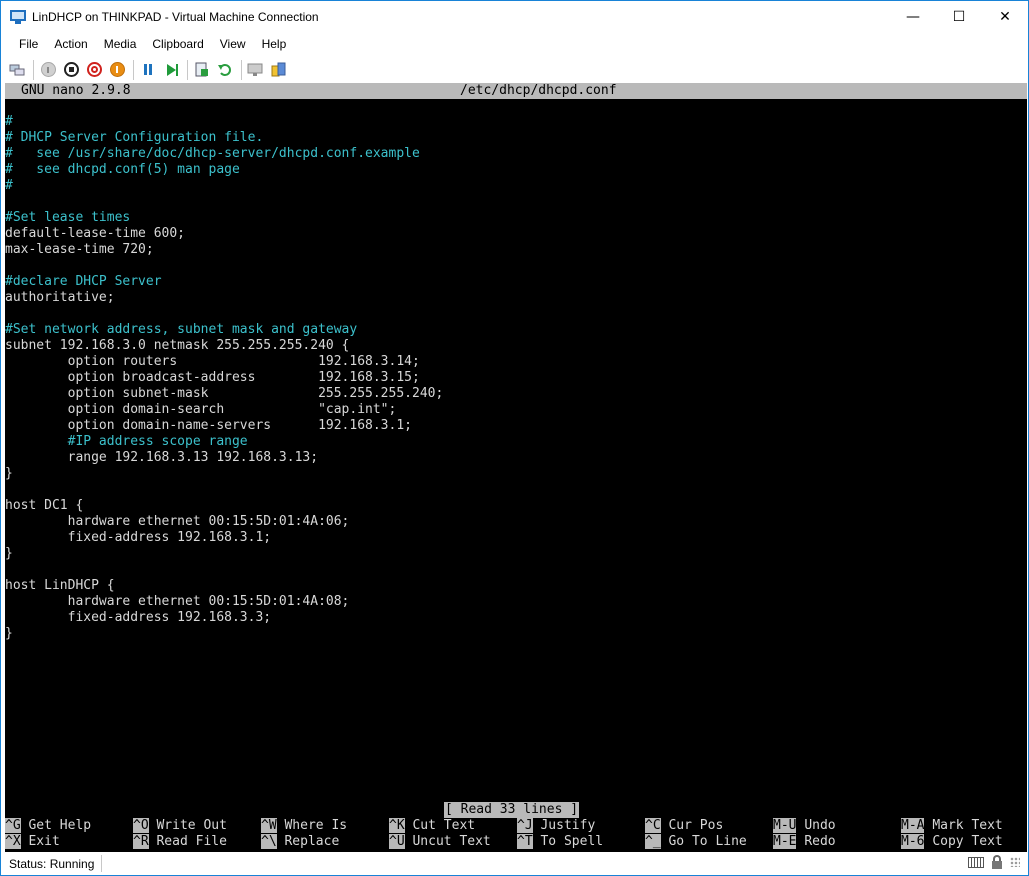 The width and height of the screenshot is (1029, 876). What do you see at coordinates (162, 457) in the screenshot?
I see `code-line: range 192.168.3.13 192.168.3.13;` at bounding box center [162, 457].